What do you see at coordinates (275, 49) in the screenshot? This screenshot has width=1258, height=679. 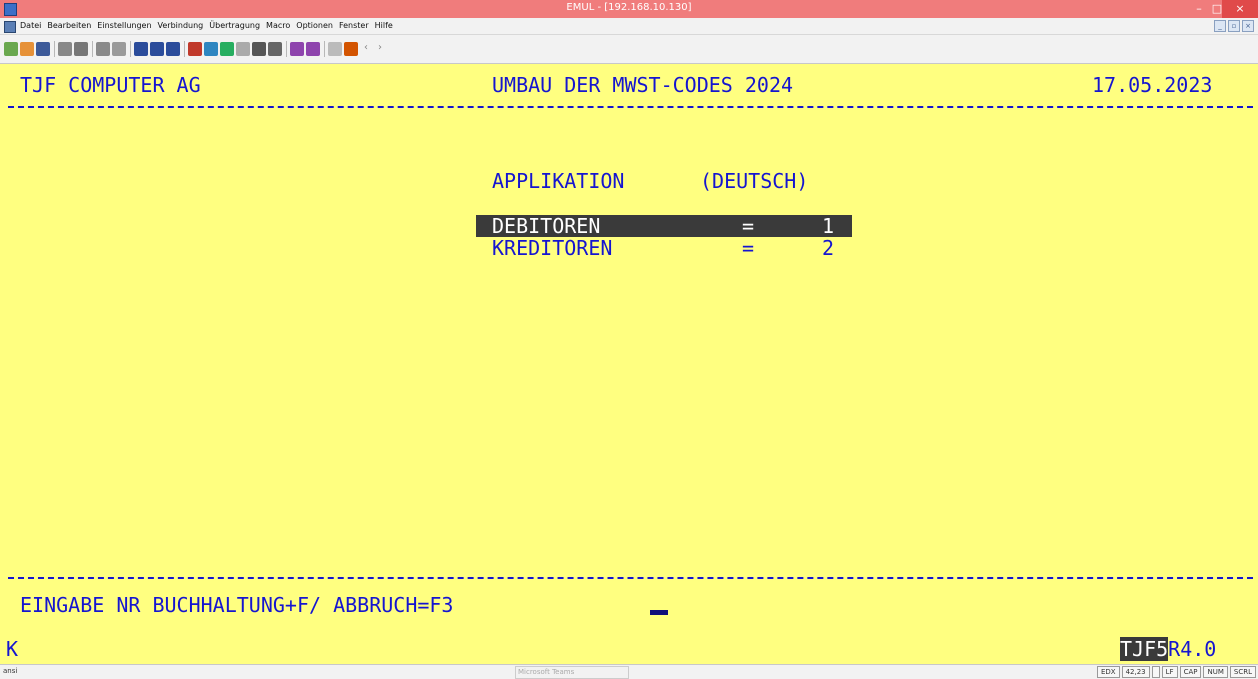 I see `hotspot-icon` at bounding box center [275, 49].